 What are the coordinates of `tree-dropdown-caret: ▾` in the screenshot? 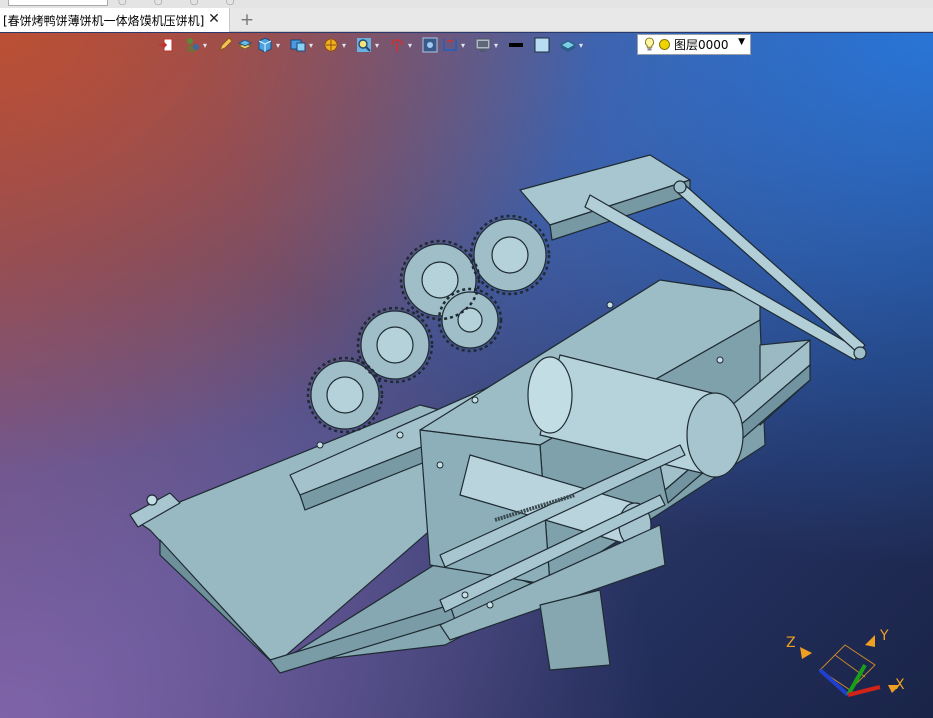 It's located at (205, 45).